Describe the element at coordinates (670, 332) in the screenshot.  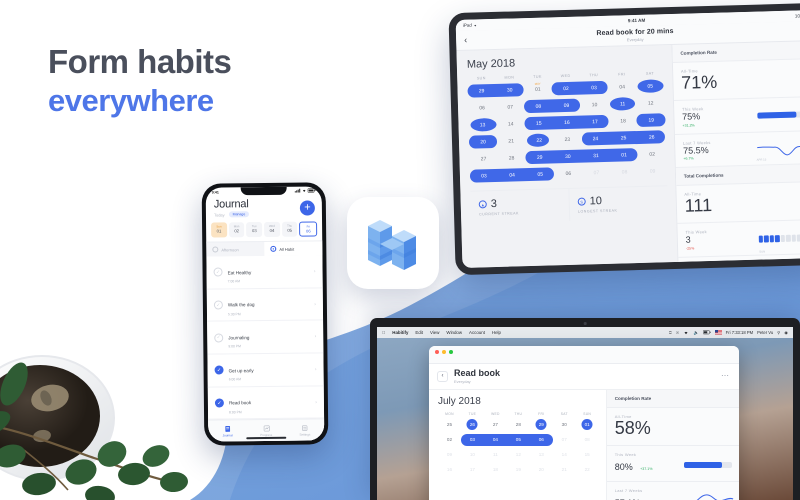
I see `keyboard-icon: ⎕` at that location.